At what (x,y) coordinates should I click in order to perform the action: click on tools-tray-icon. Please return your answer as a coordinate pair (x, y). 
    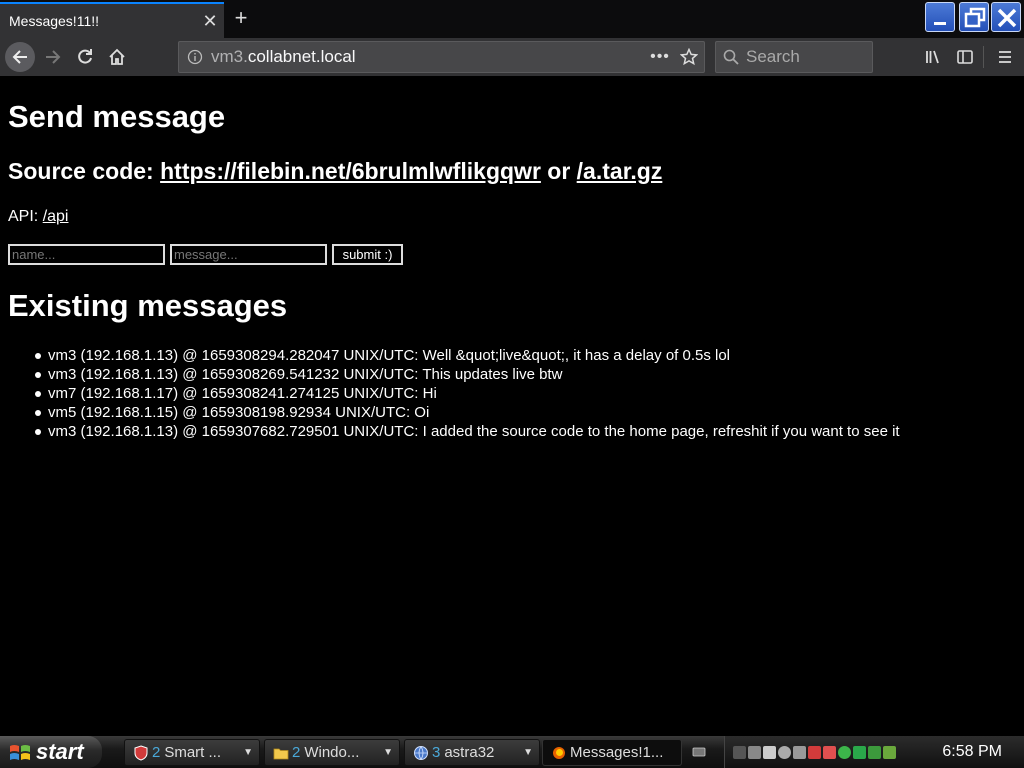
    Looking at the image, I should click on (799, 752).